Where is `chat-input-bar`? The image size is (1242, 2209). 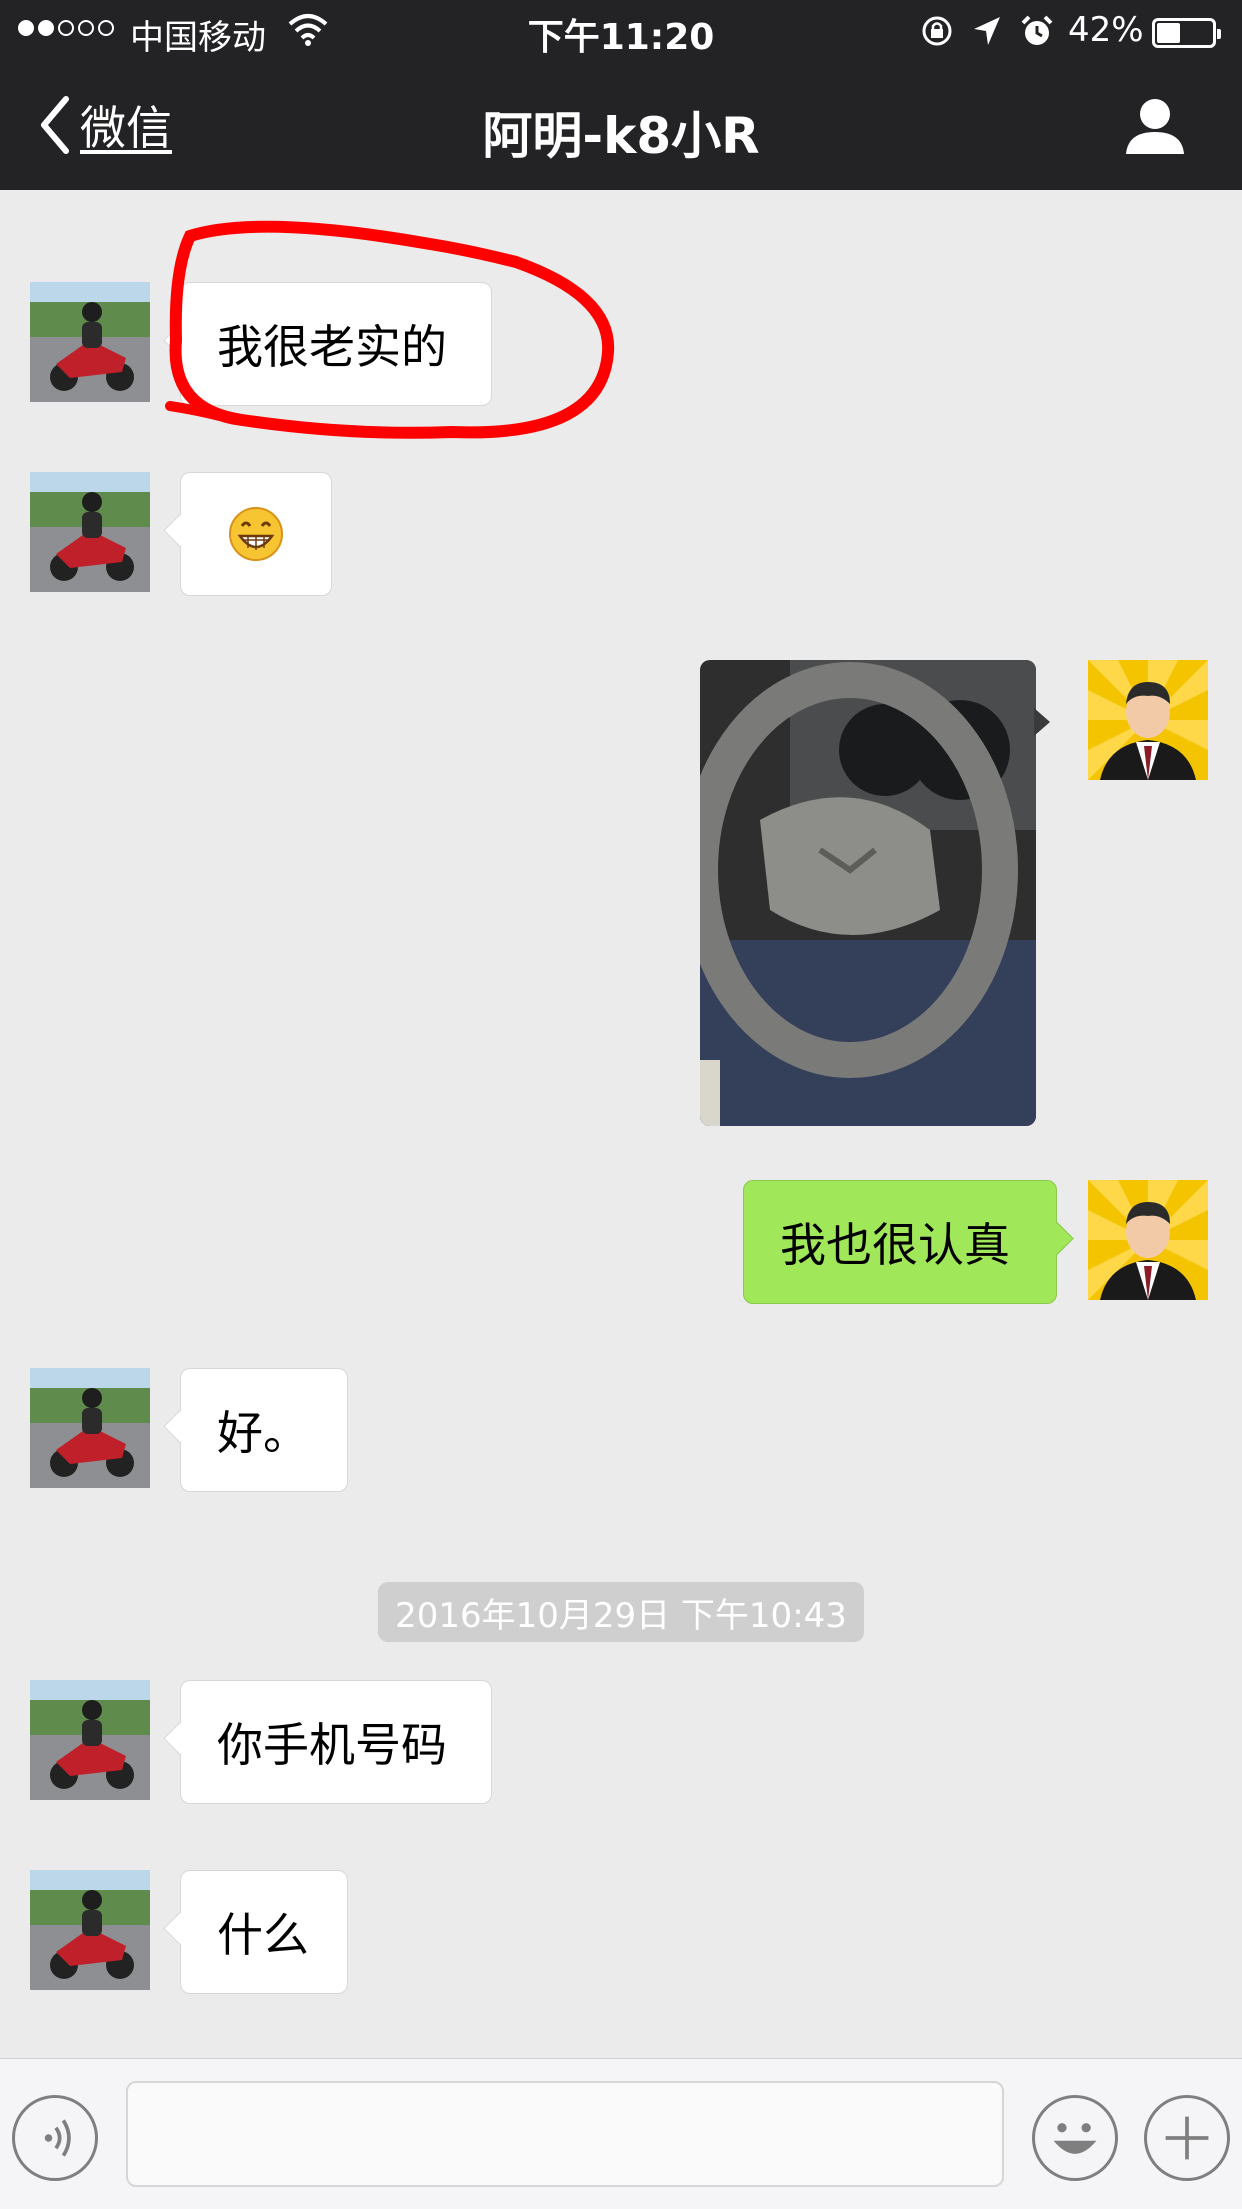 chat-input-bar is located at coordinates (621, 2133).